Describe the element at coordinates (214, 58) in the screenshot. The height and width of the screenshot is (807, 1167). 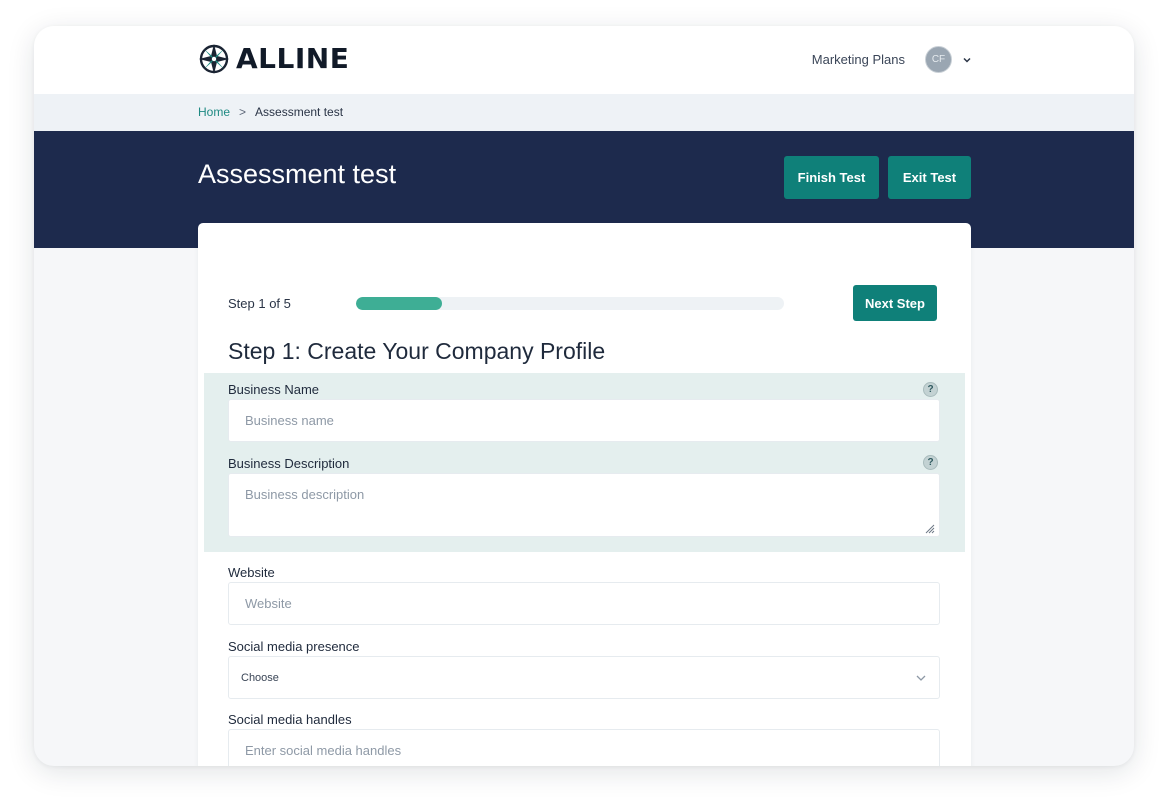
I see `compass-logo-icon` at that location.